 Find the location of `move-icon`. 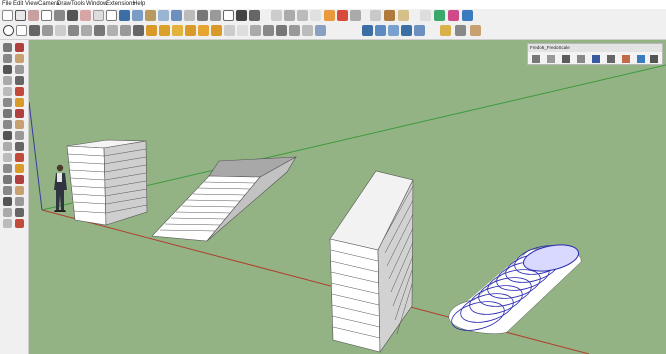

move-icon is located at coordinates (7, 113).